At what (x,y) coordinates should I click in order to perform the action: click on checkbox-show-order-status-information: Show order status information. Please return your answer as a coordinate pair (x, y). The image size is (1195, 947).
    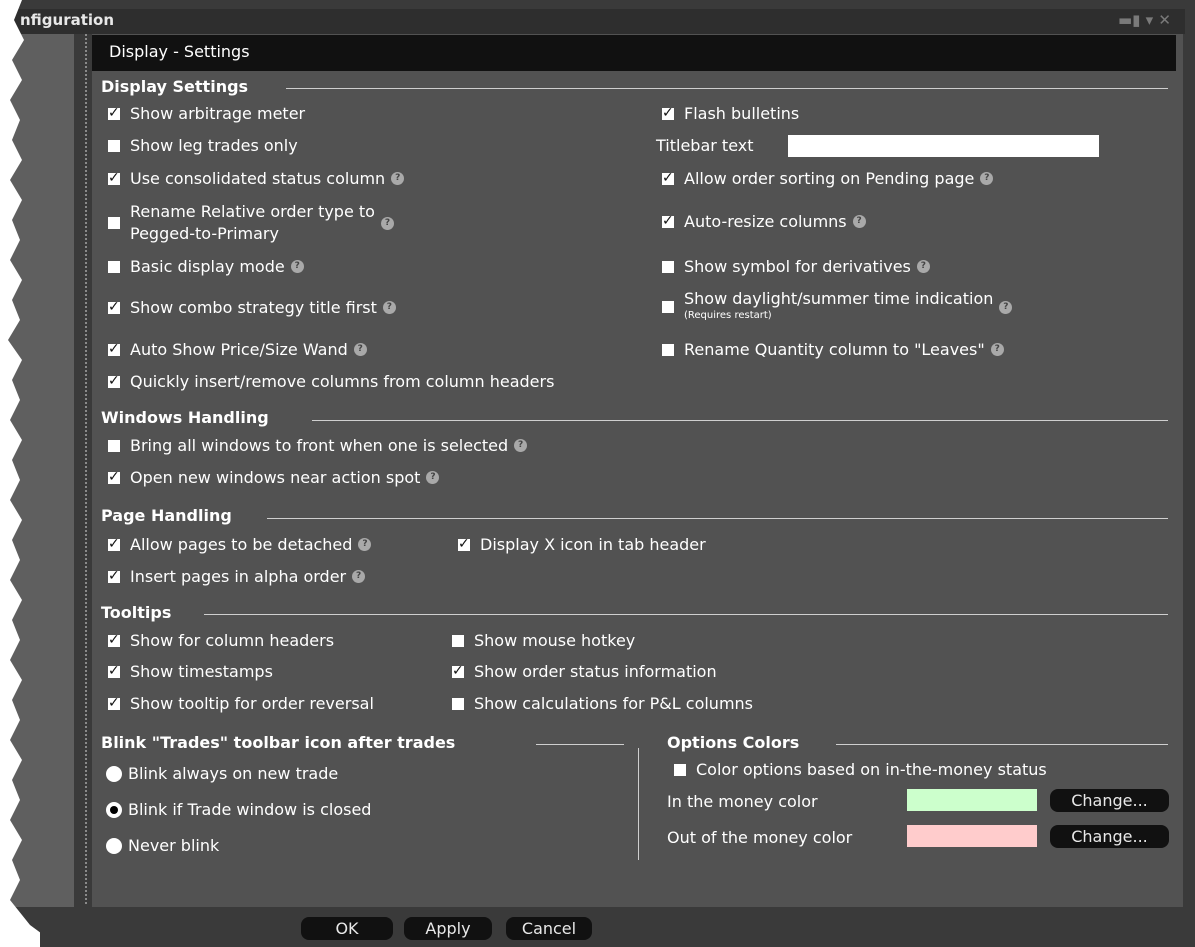
    Looking at the image, I should click on (584, 671).